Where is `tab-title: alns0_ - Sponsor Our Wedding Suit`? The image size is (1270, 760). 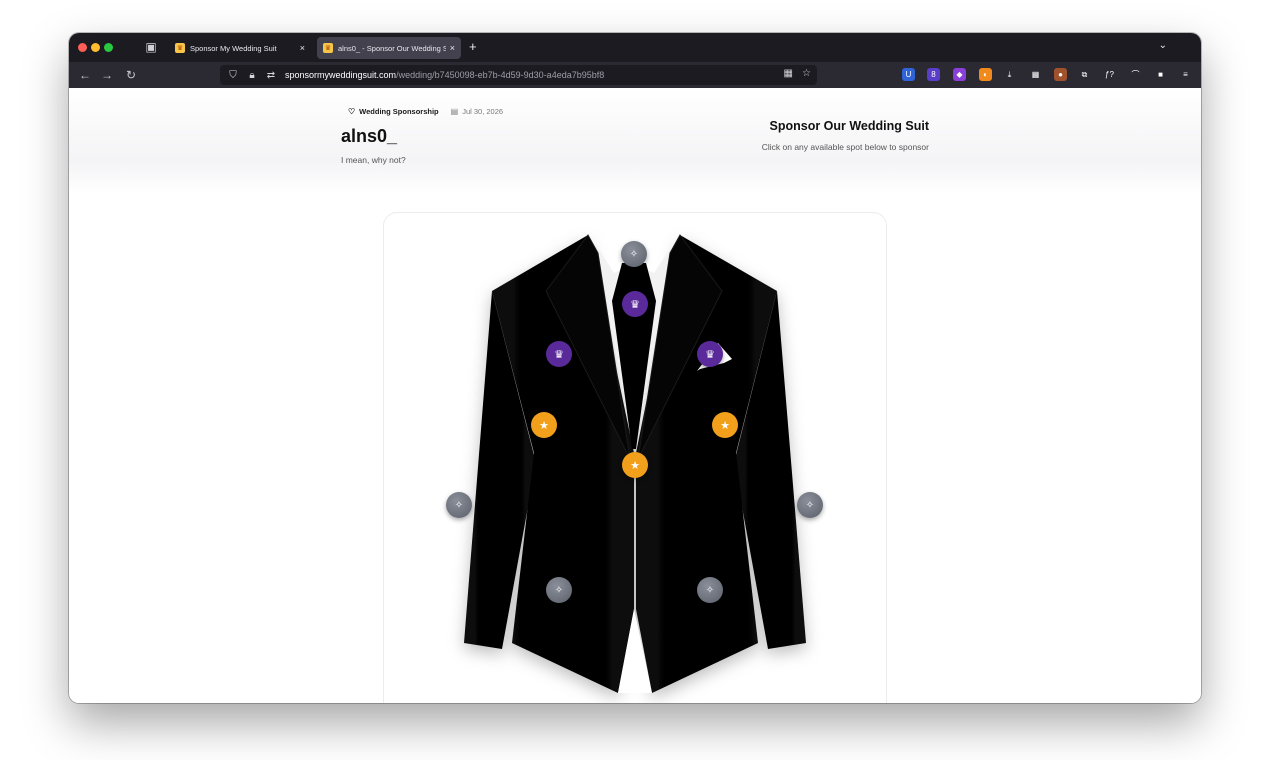 tab-title: alns0_ - Sponsor Our Wedding Suit is located at coordinates (392, 48).